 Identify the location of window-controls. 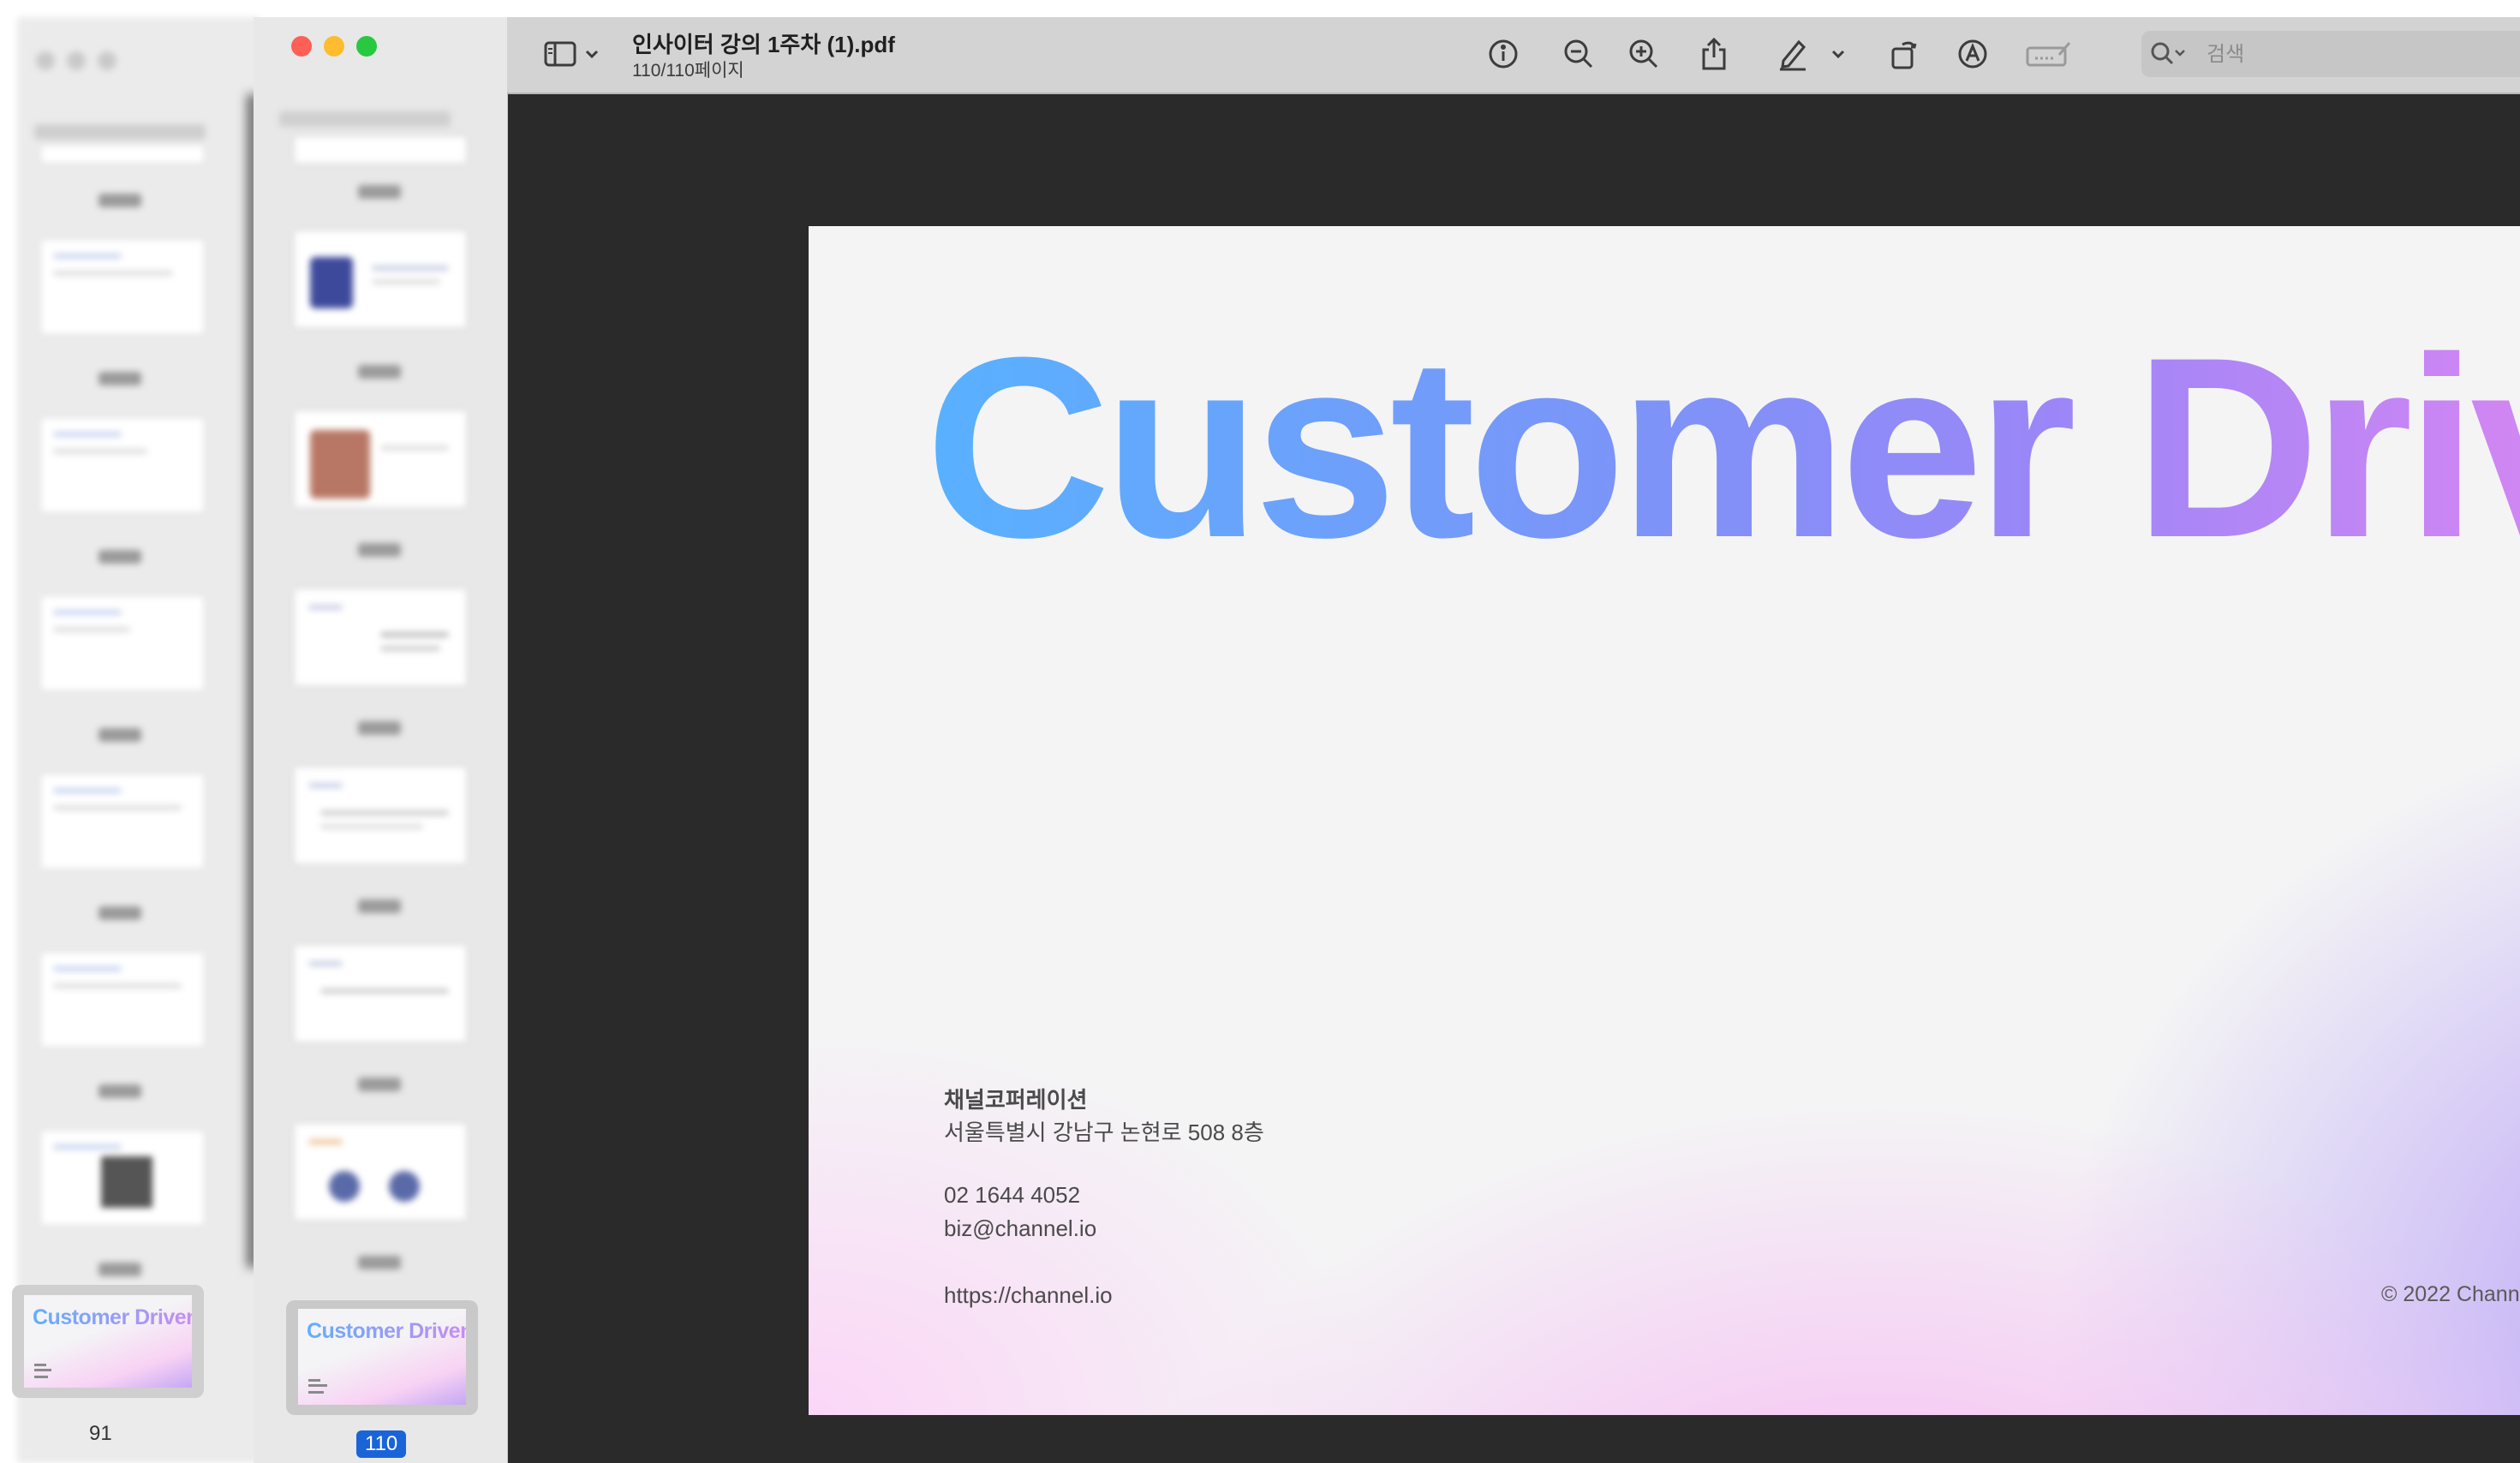
(334, 46).